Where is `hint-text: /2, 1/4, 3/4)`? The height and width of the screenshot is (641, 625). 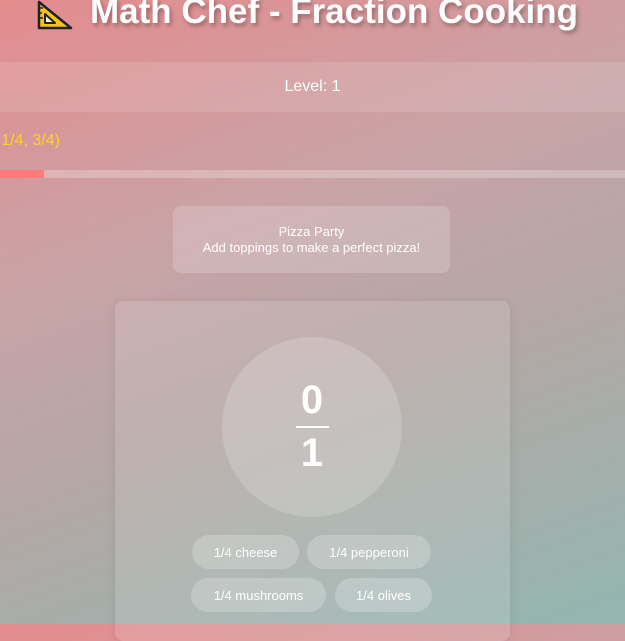
hint-text: /2, 1/4, 3/4) is located at coordinates (30, 140).